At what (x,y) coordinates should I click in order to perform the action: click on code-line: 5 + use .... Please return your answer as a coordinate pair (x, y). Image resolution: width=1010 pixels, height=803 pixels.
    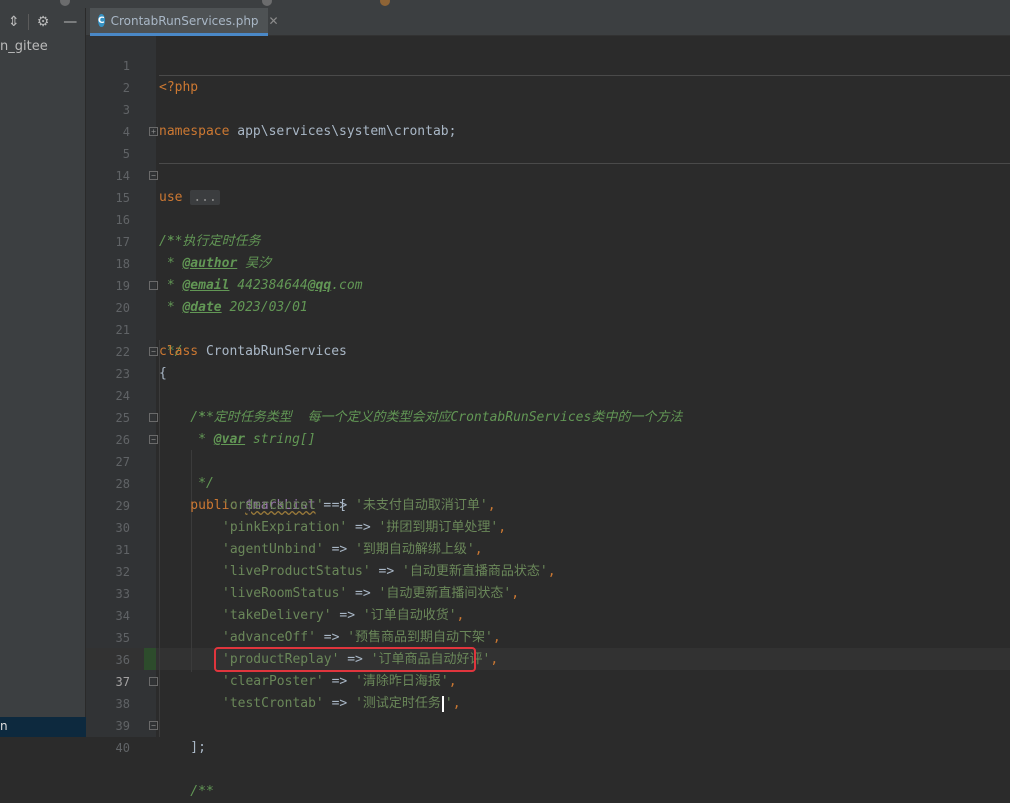
    Looking at the image, I should click on (548, 163).